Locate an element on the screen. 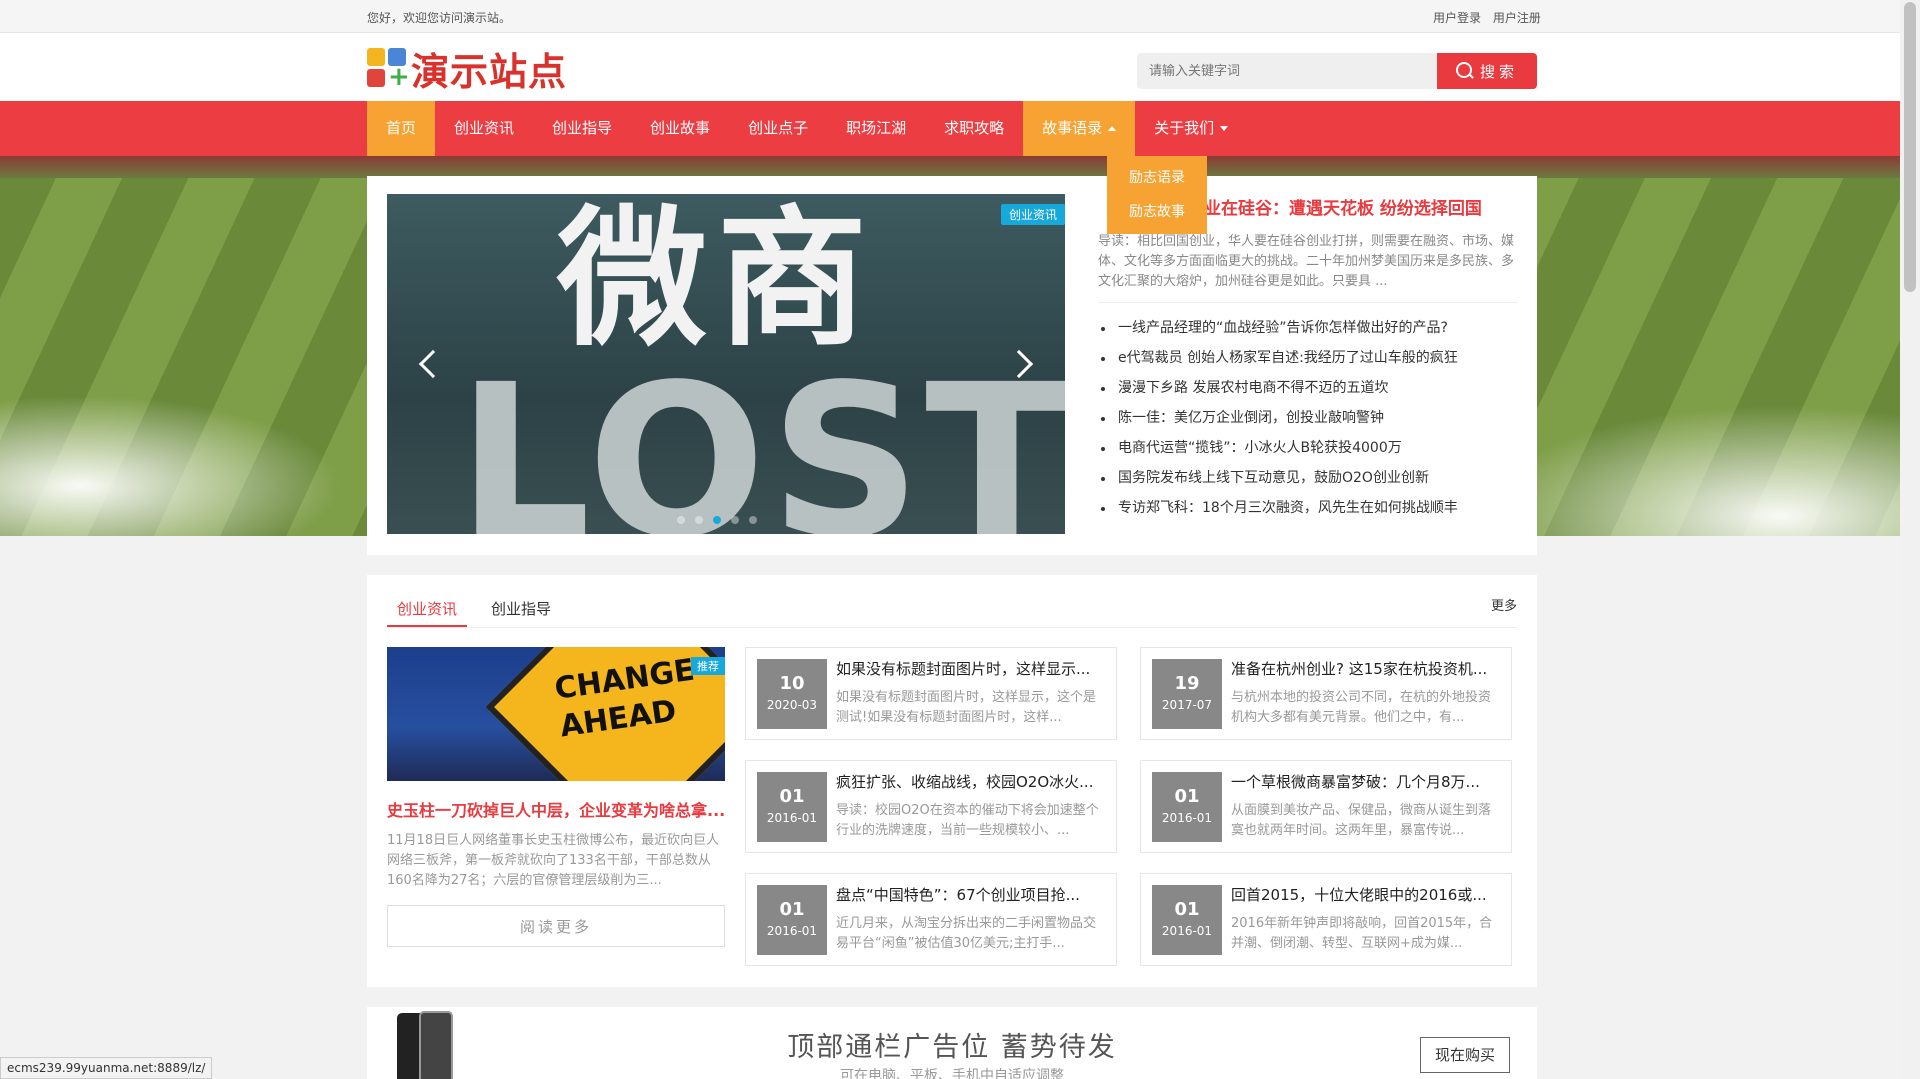 This screenshot has height=1079, width=1920. nav-item-workplace: 职场江湖 is located at coordinates (876, 128).